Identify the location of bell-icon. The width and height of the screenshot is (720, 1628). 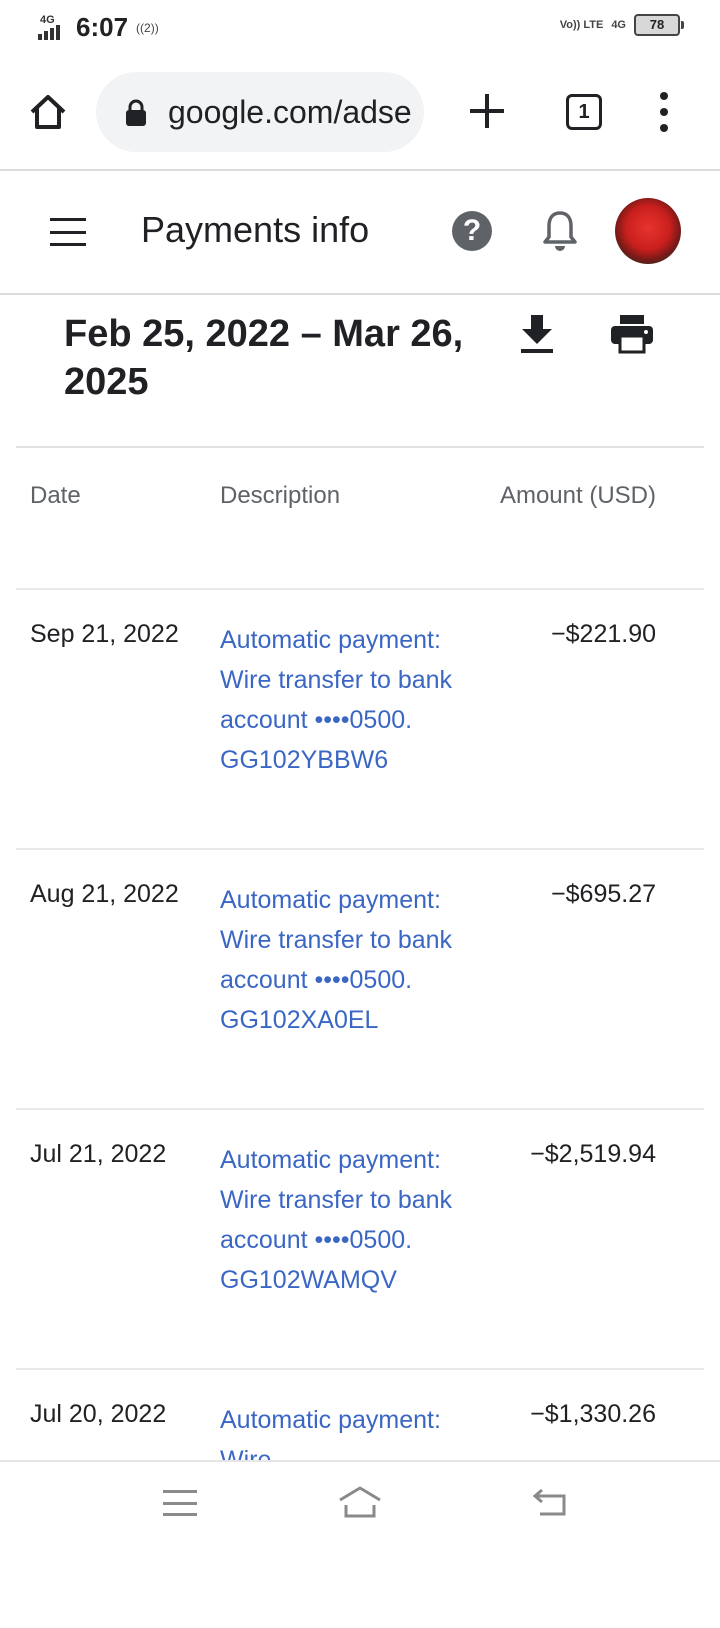
(560, 231).